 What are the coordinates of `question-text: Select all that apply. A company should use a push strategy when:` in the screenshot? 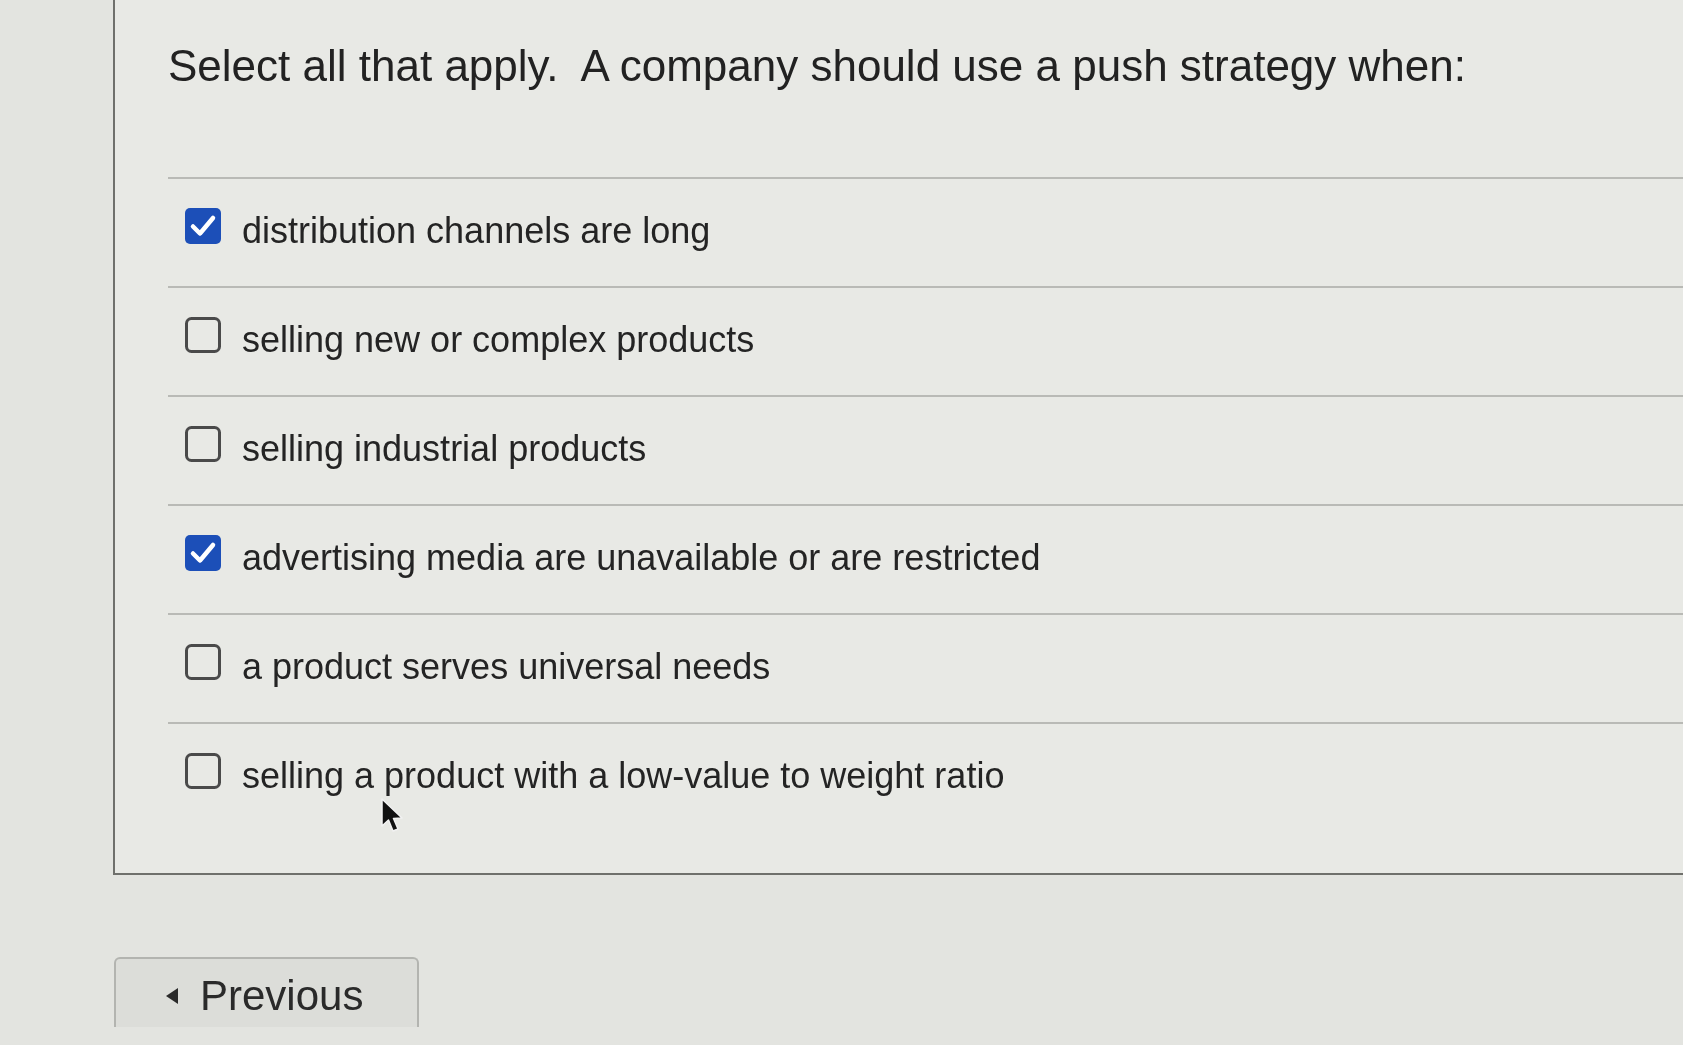 It's located at (817, 66).